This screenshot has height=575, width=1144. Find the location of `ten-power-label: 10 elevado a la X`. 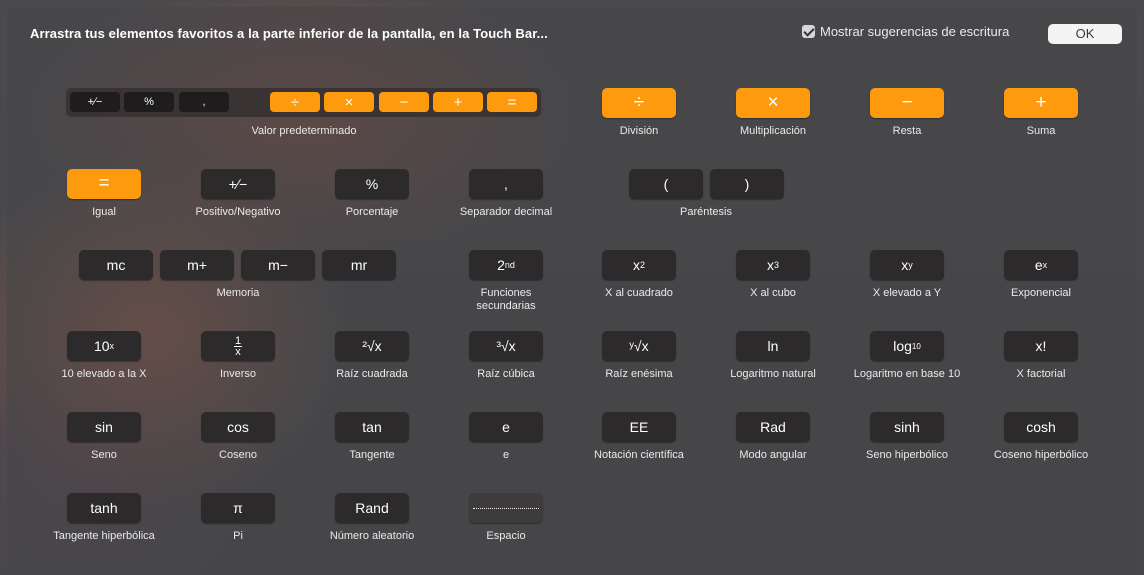

ten-power-label: 10 elevado a la X is located at coordinates (104, 374).